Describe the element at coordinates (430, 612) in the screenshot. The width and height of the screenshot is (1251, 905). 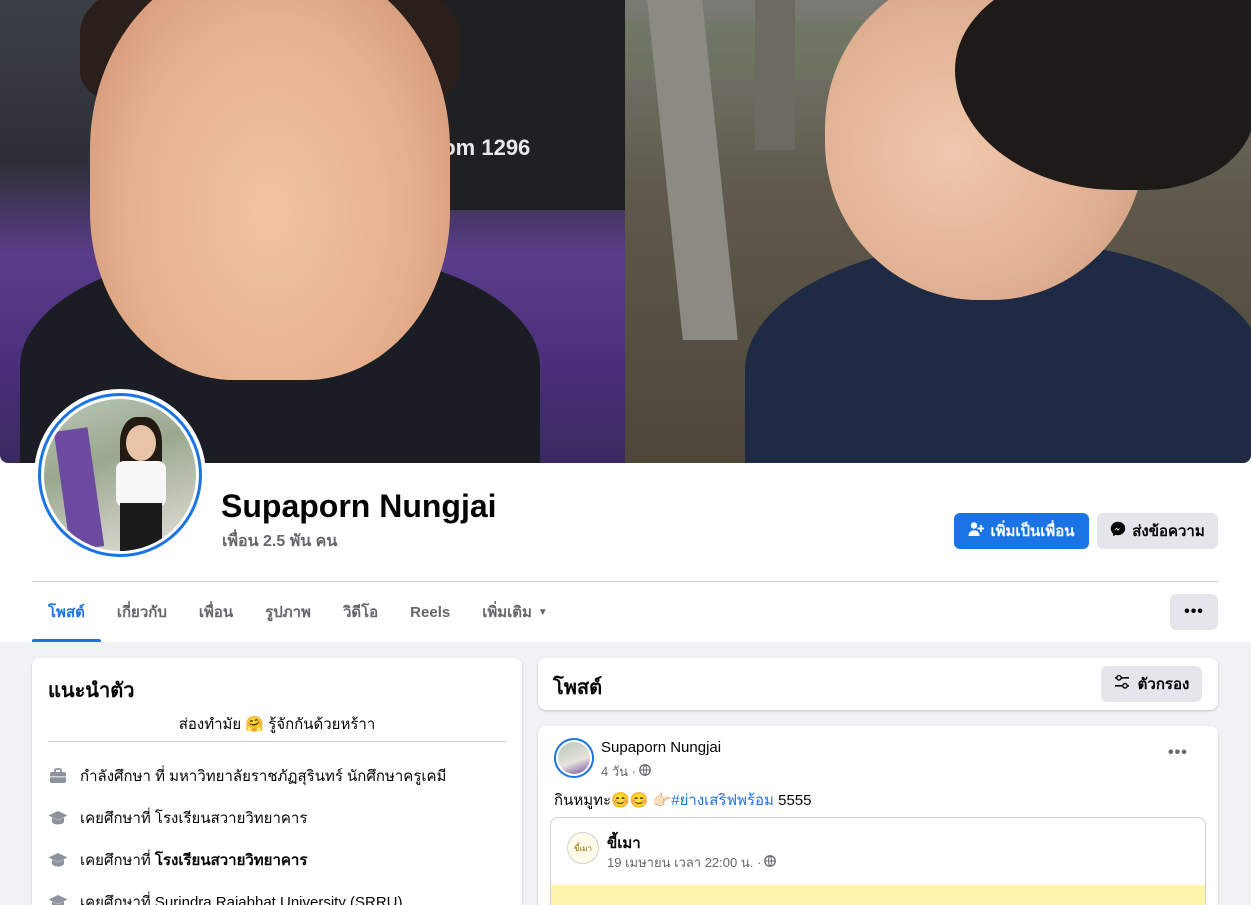
I see `tab-reels: Reels` at that location.